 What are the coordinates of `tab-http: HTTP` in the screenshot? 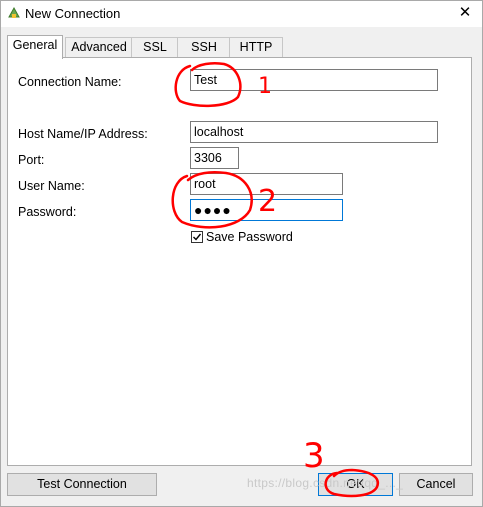 It's located at (256, 47).